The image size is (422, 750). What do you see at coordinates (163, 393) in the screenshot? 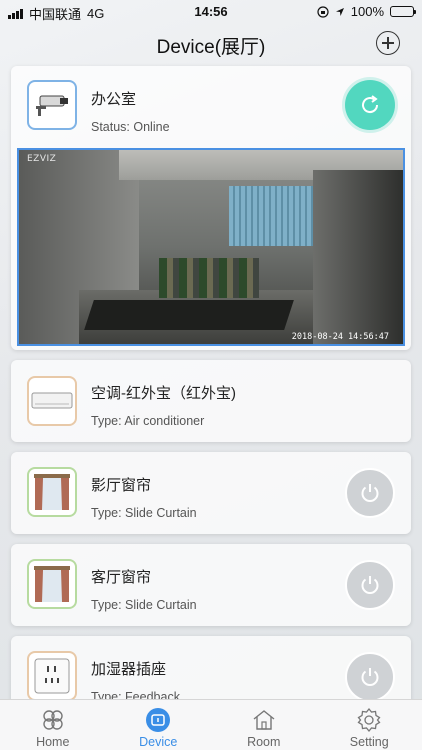
I see `device-name: 空调-红外宝（红外宝)` at bounding box center [163, 393].